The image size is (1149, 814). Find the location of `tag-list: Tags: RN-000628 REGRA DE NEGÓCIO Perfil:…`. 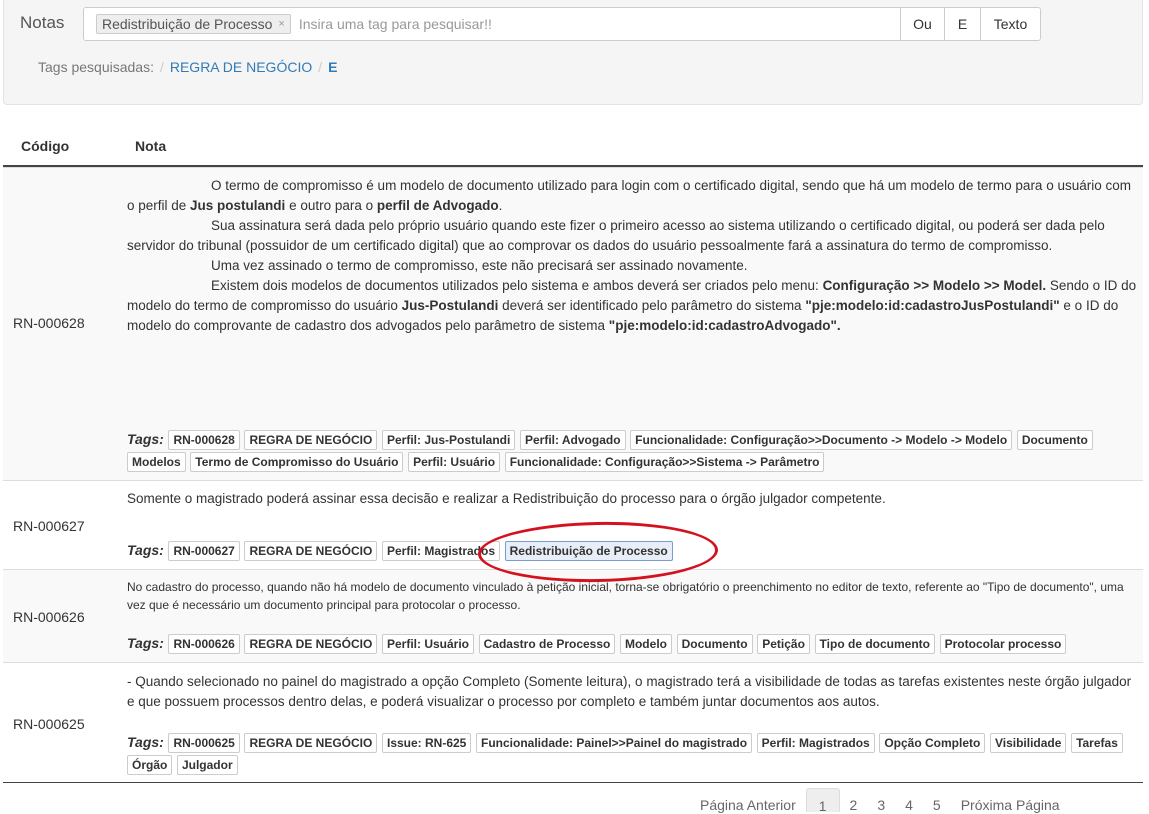

tag-list: Tags: RN-000628 REGRA DE NEGÓCIO Perfil:… is located at coordinates (633, 450).